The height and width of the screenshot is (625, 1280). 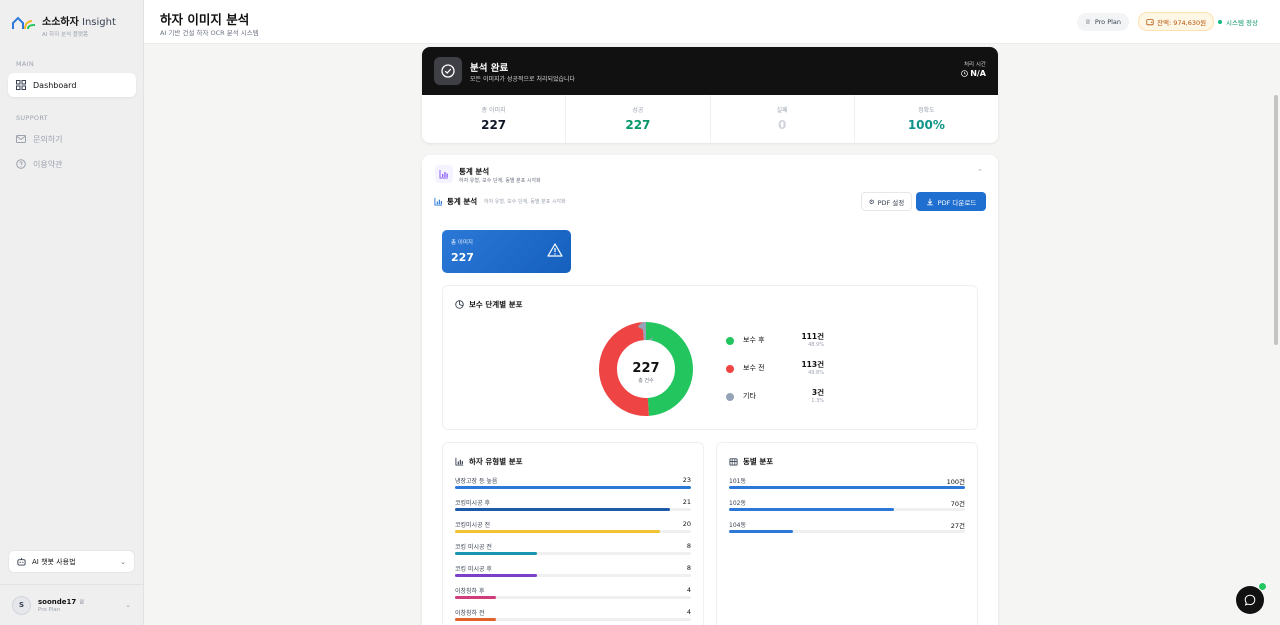 What do you see at coordinates (817, 392) in the screenshot?
I see `legend-count: 3건` at bounding box center [817, 392].